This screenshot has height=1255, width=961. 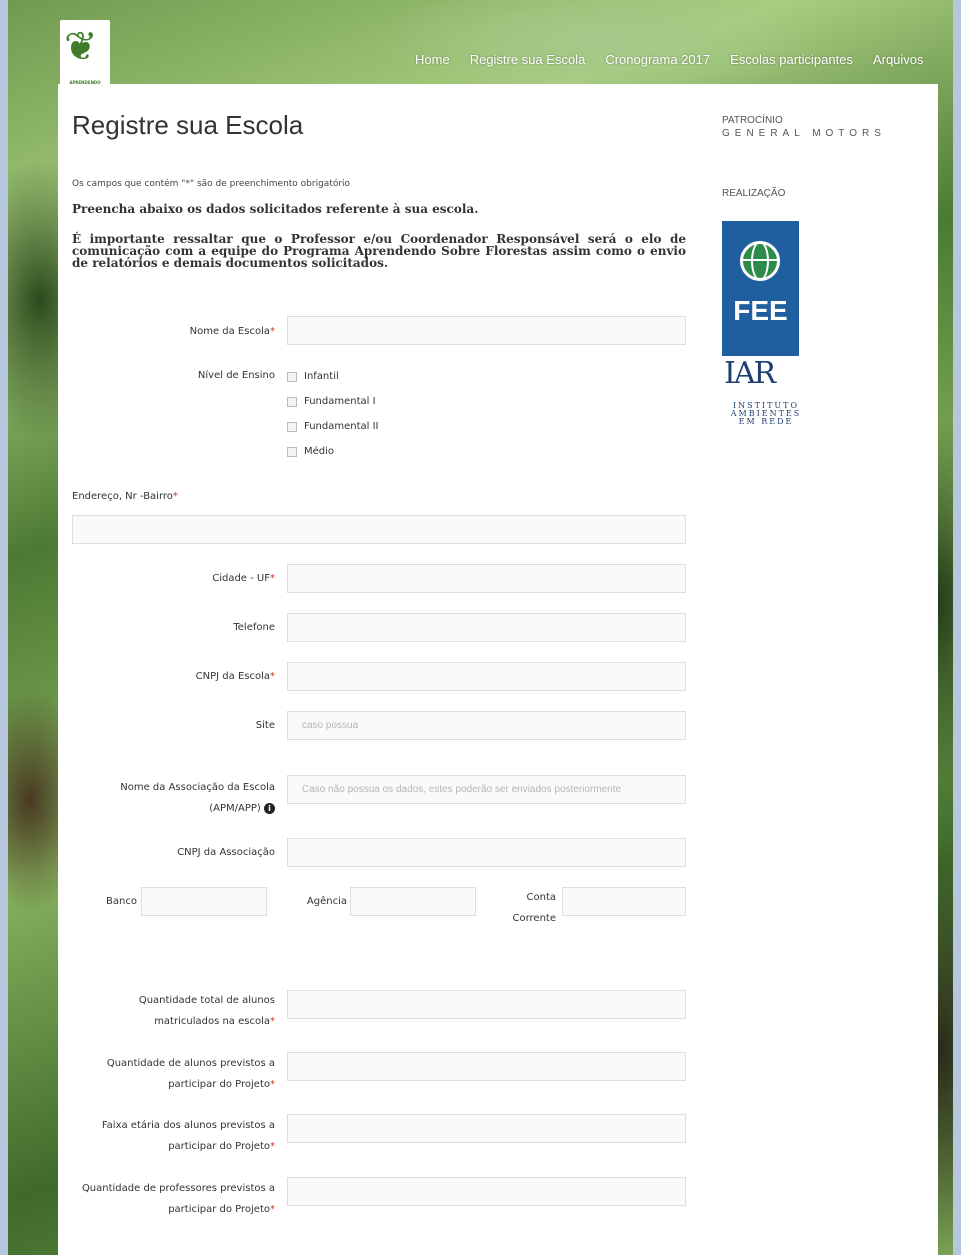 I want to click on faixa-etaria-input, so click(x=486, y=1128).